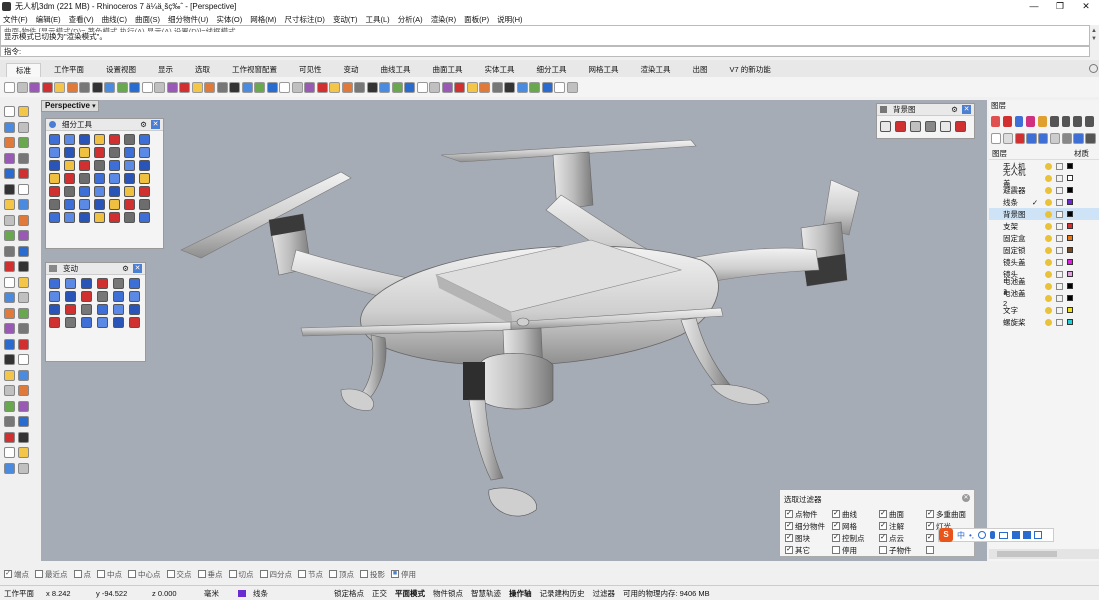  Describe the element at coordinates (993, 535) in the screenshot. I see `ime-voice-icon` at that location.